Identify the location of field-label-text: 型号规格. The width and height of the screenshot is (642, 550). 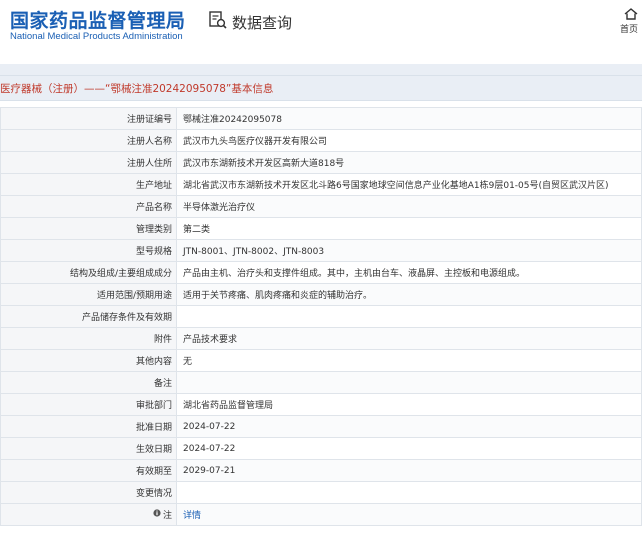
(153, 252).